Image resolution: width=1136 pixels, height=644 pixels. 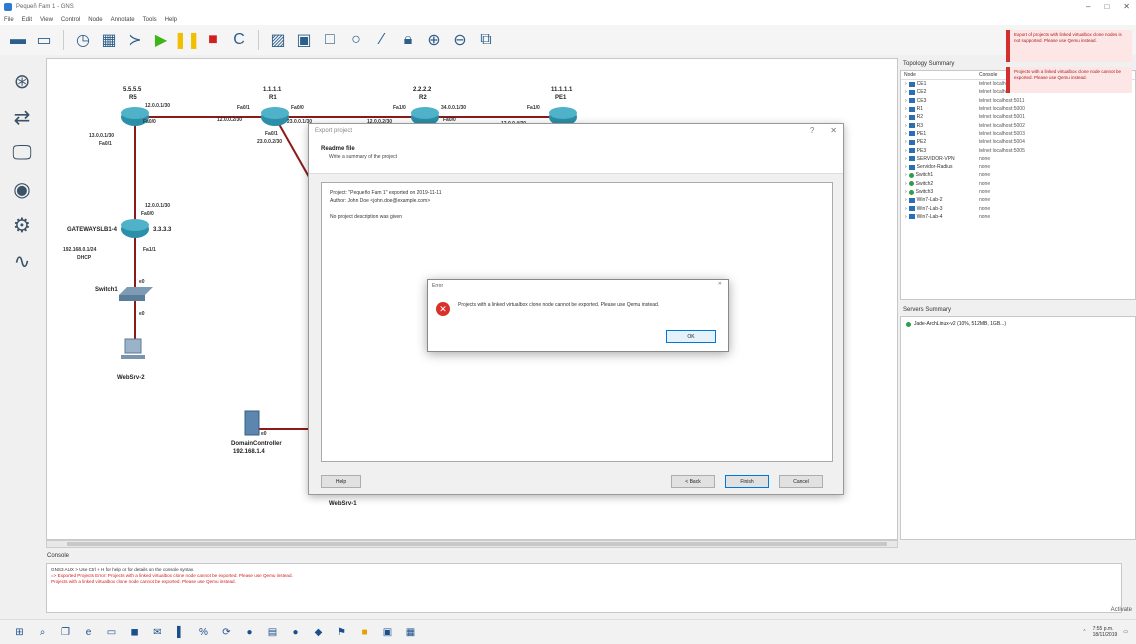 I want to click on zoom-out-icon: ⊖, so click(x=460, y=40).